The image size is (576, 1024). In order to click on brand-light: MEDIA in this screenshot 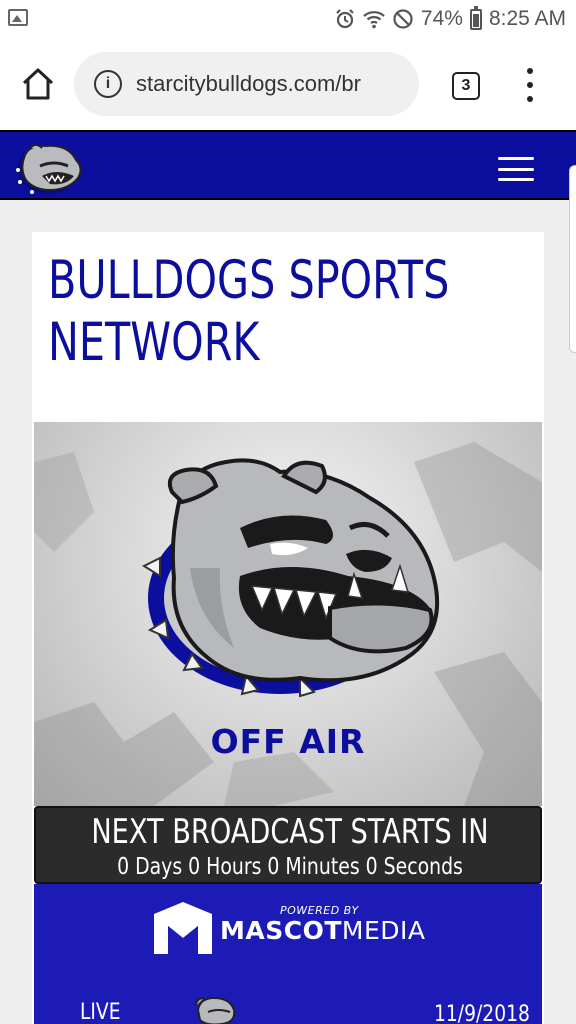, I will do `click(383, 930)`.